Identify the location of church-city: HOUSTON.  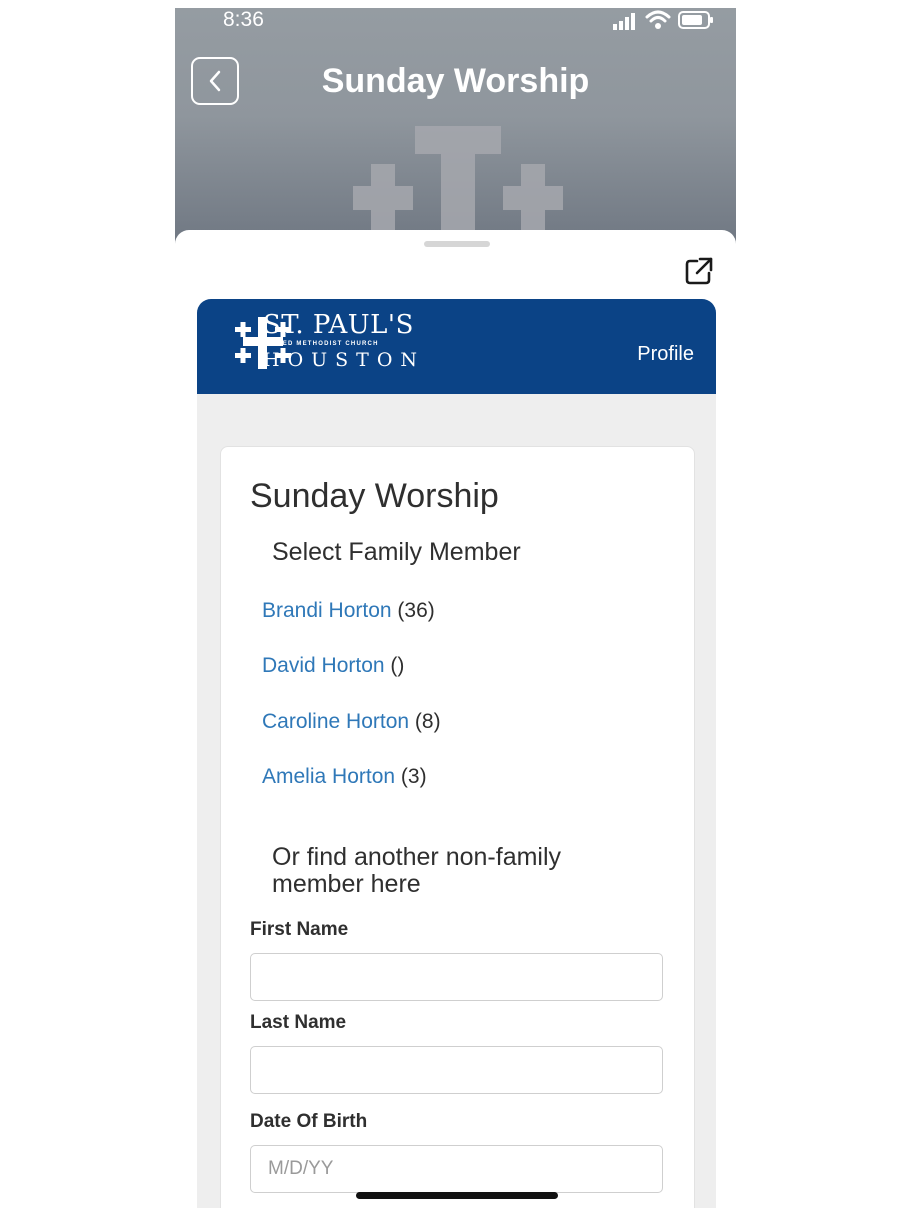
(344, 360).